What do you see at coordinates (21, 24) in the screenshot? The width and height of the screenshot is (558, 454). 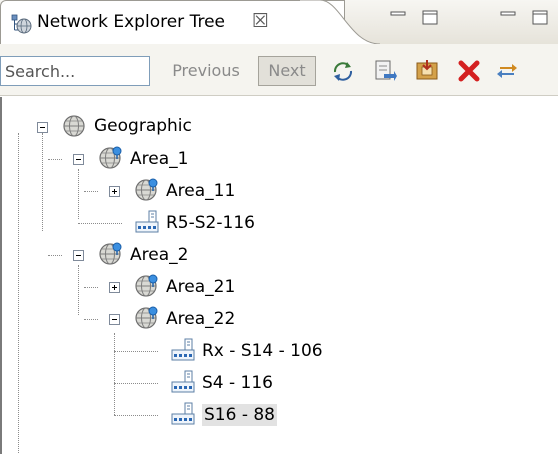 I see `network-tree-icon` at bounding box center [21, 24].